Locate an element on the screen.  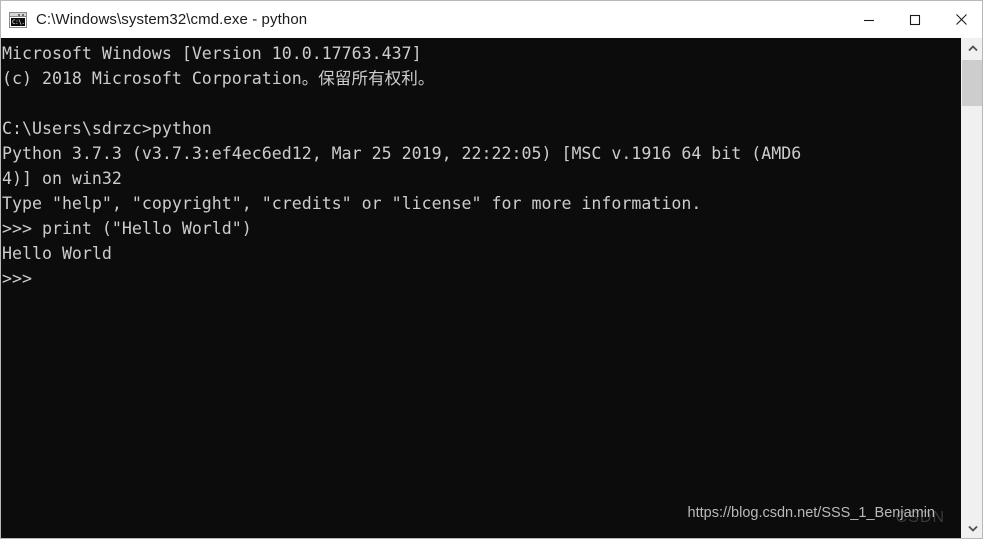
console-line: >>> print ("Hello World") is located at coordinates (127, 228).